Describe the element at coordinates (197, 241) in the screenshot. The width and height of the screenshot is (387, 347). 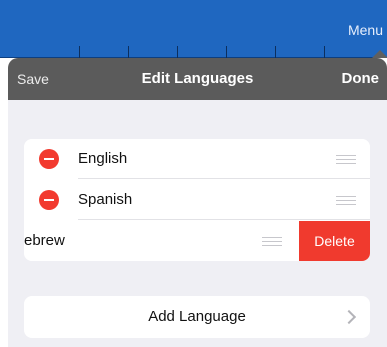
I see `language-row-hebrew-swiped: ebrew Delete` at that location.